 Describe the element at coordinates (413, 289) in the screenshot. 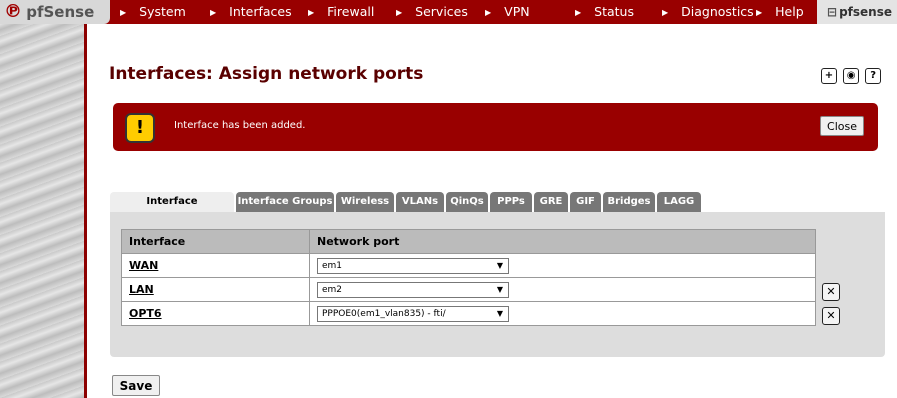

I see `network-port-select: em2 ▼` at that location.